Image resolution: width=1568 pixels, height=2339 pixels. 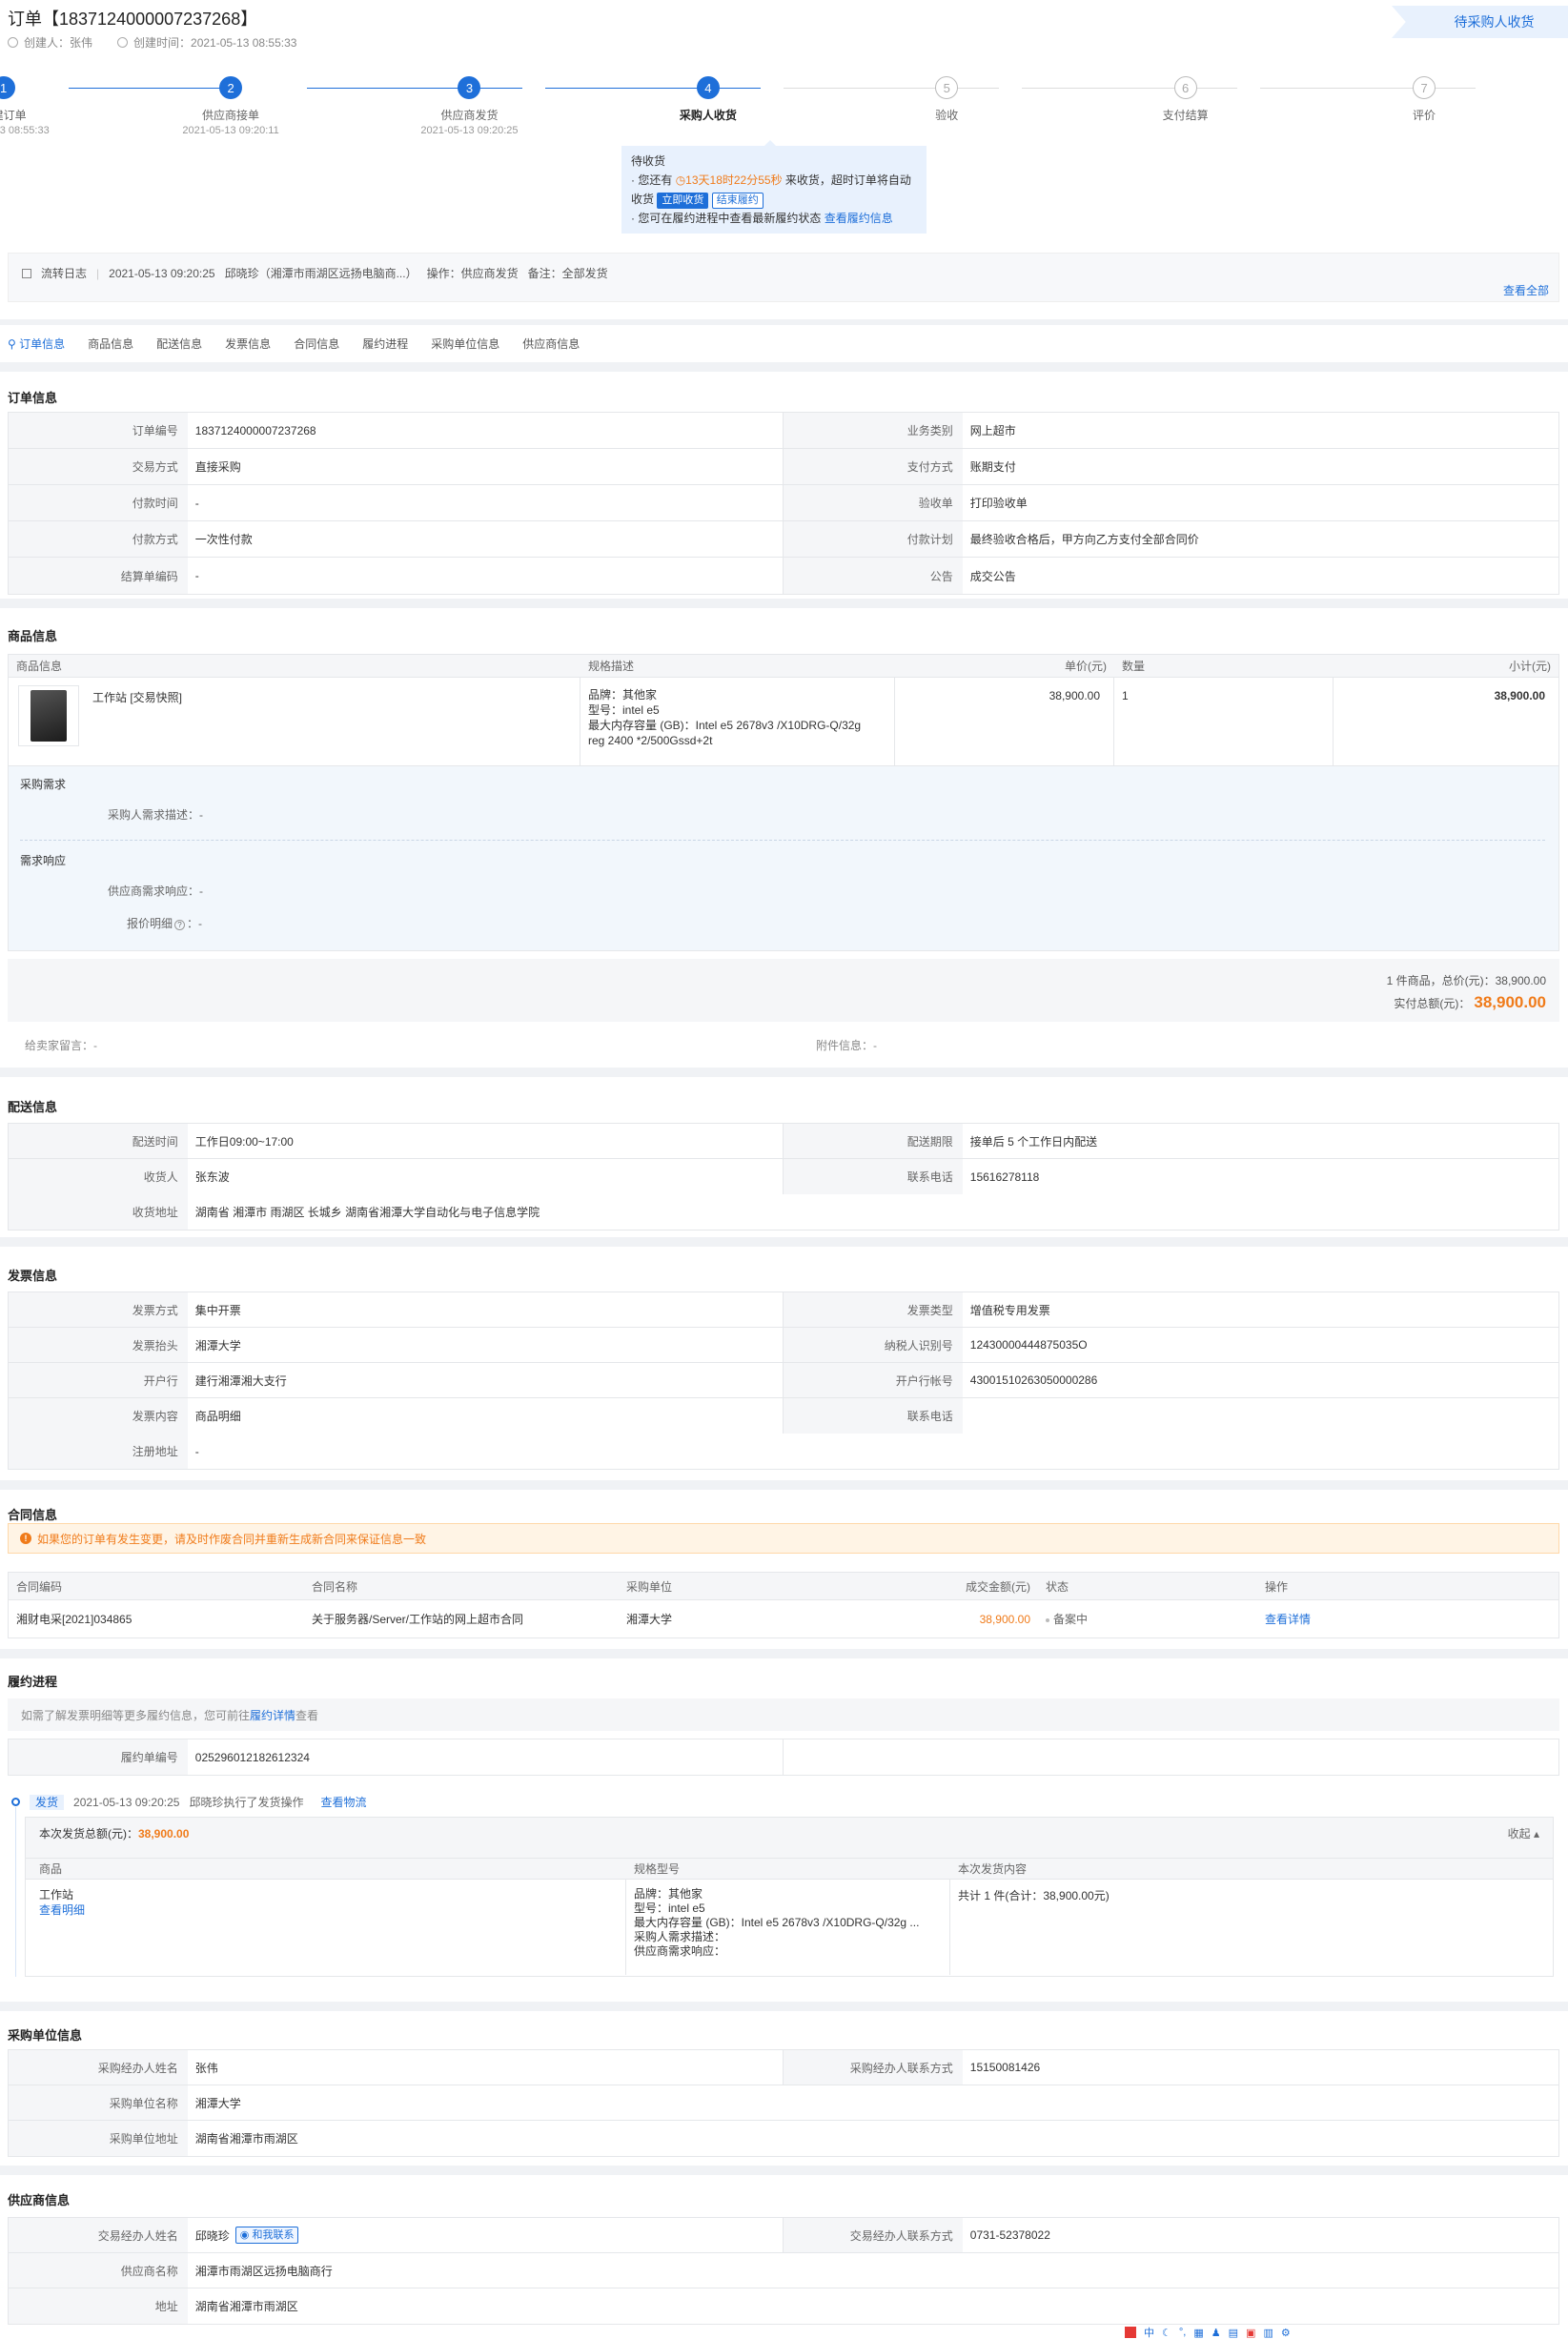 What do you see at coordinates (156, 891) in the screenshot?
I see `resp-desc: 供应商需求响应：-` at bounding box center [156, 891].